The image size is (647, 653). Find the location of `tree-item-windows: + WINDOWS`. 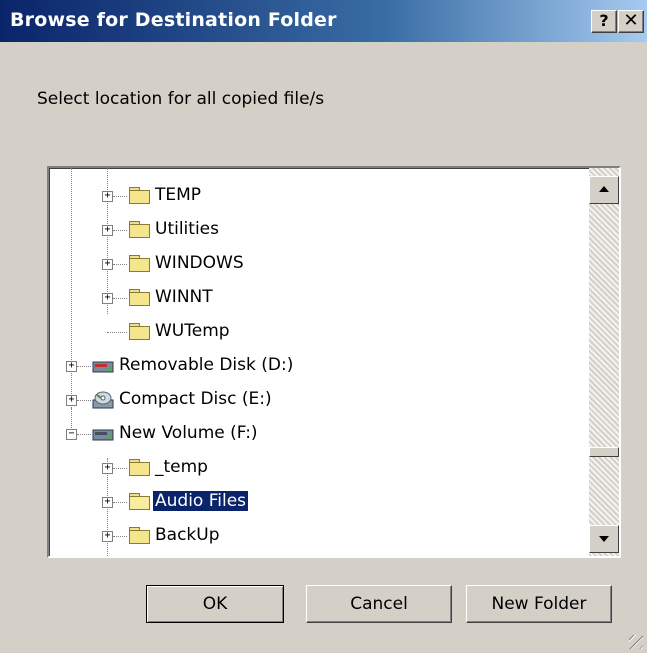

tree-item-windows: + WINDOWS is located at coordinates (319, 264).